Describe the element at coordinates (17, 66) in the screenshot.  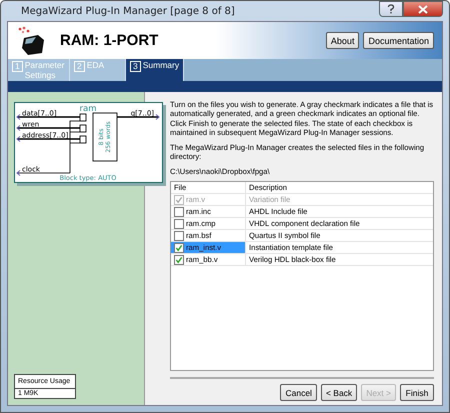
I see `step-number: 1` at that location.